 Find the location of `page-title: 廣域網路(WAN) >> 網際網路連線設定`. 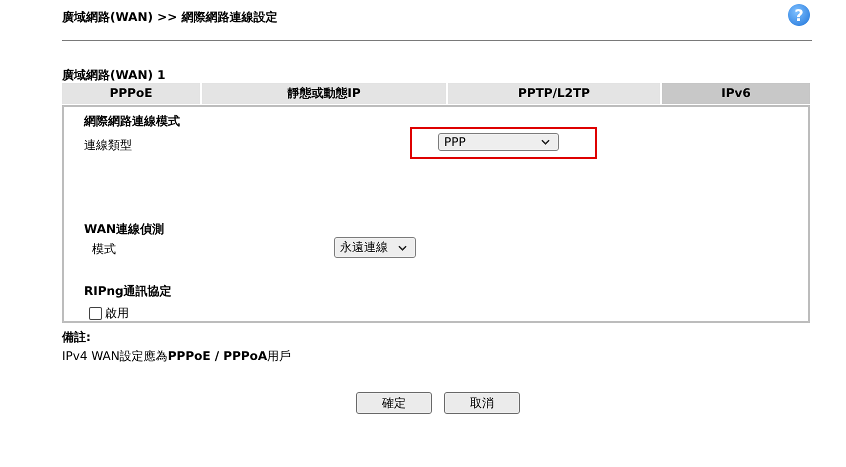

page-title: 廣域網路(WAN) >> 網際網路連線設定 is located at coordinates (170, 17).